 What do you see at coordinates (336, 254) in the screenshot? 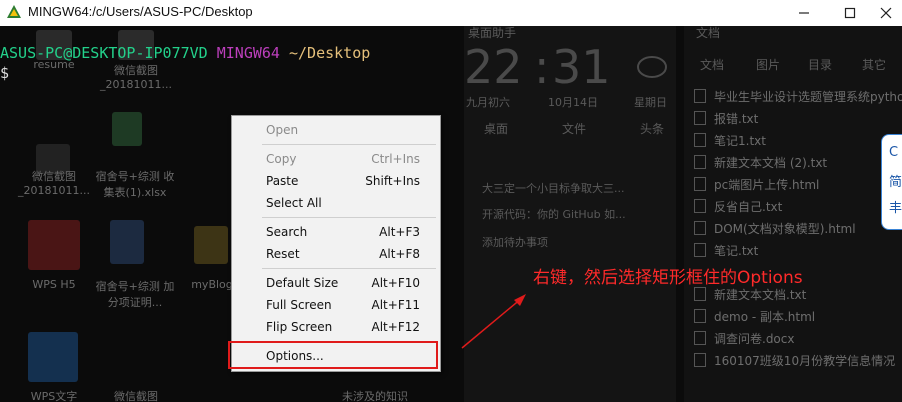
I see `menu-item-reset: Reset Alt+F8` at bounding box center [336, 254].